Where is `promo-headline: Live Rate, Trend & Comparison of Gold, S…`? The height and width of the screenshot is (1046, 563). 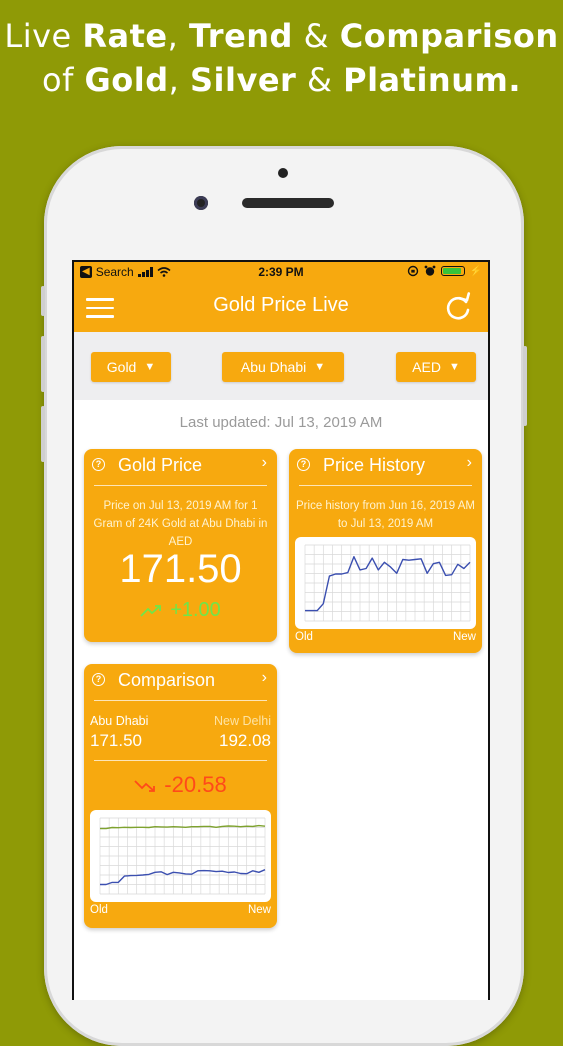 promo-headline: Live Rate, Trend & Comparison of Gold, S… is located at coordinates (281, 58).